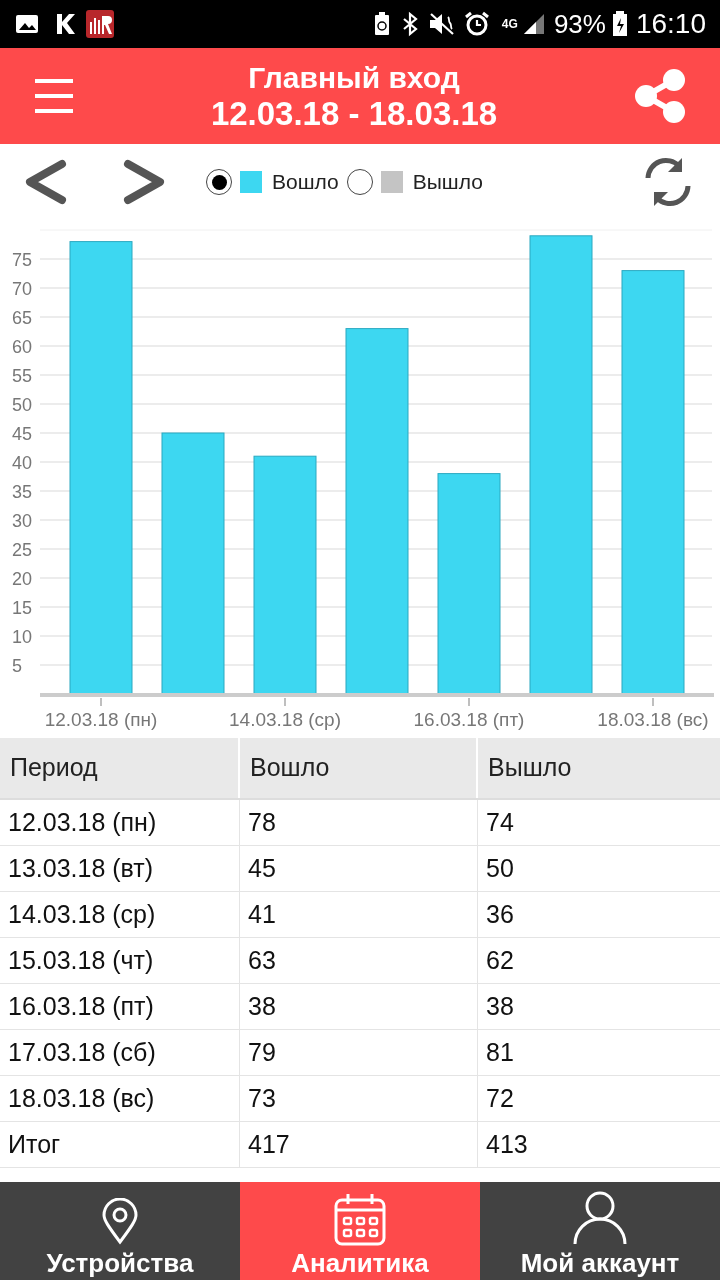 The height and width of the screenshot is (1280, 720). I want to click on table-cell-text: 62, so click(500, 960).